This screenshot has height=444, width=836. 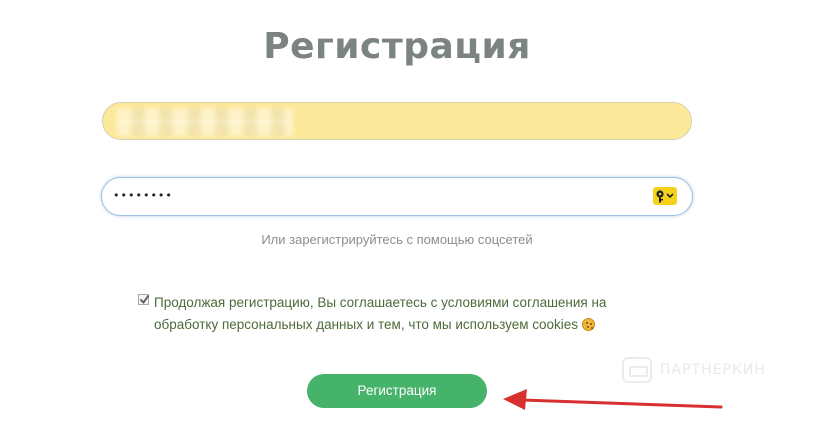 I want to click on password-manager-button, so click(x=665, y=196).